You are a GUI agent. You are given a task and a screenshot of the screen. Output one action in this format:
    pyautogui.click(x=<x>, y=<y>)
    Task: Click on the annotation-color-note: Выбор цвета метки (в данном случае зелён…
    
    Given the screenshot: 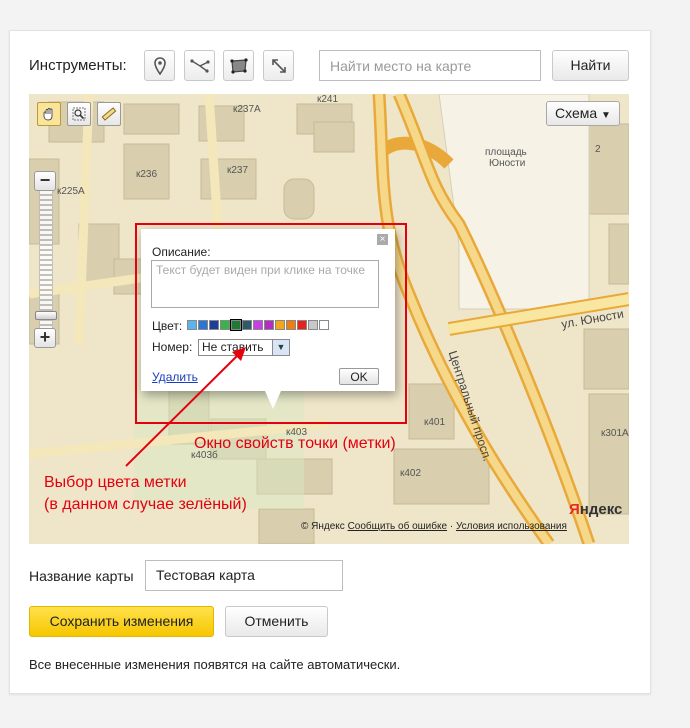 What is the action you would take?
    pyautogui.click(x=145, y=494)
    